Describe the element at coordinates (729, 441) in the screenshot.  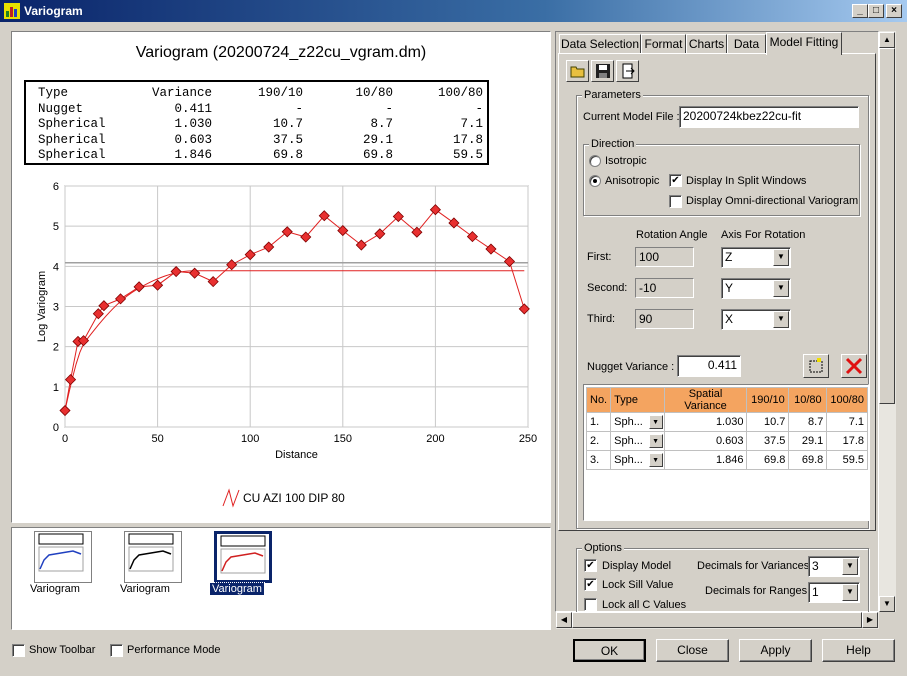
I see `structure-cell-text: 0.603` at that location.